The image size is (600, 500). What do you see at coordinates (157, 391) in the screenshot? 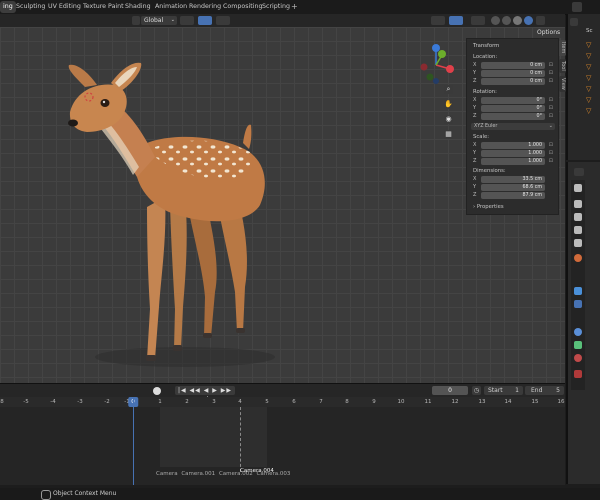
I see `record-icon` at bounding box center [157, 391].